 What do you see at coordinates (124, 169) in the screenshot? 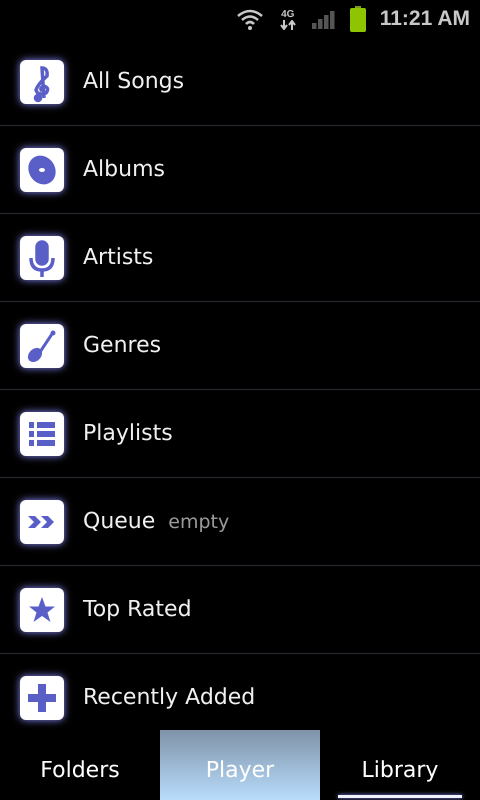
I see `item-label: Albums` at bounding box center [124, 169].